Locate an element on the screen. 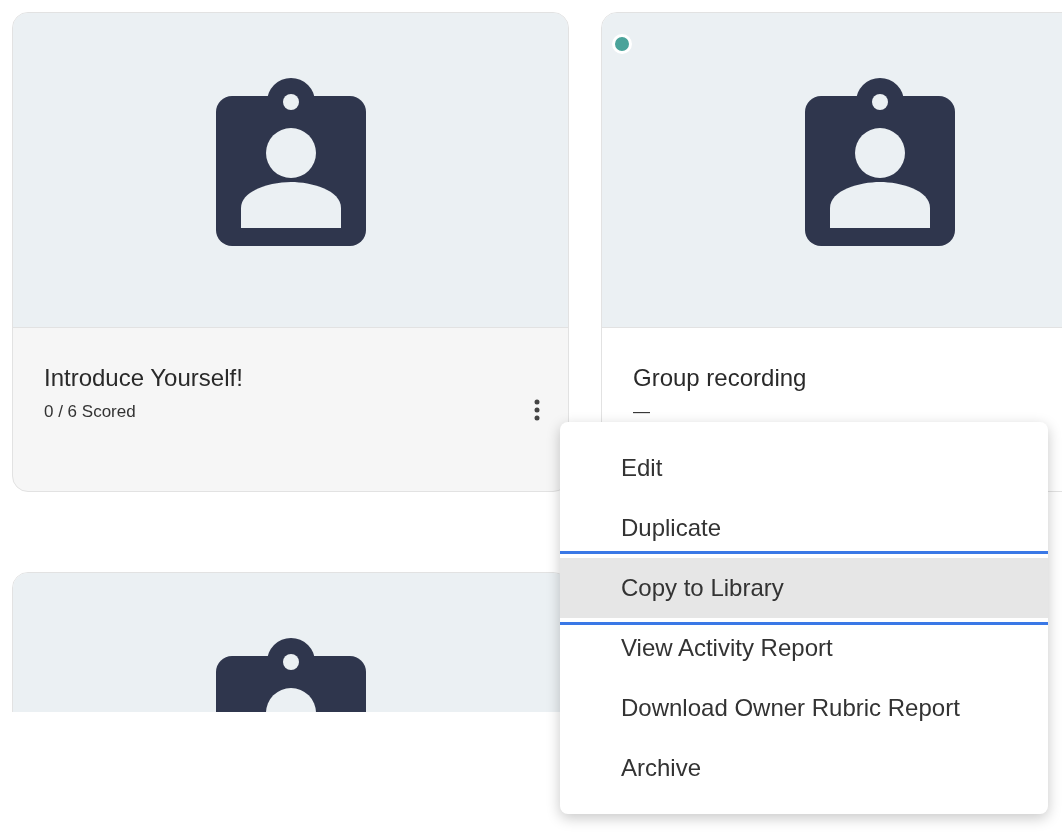 The height and width of the screenshot is (832, 1062). menu-item: View Activity Report is located at coordinates (804, 648).